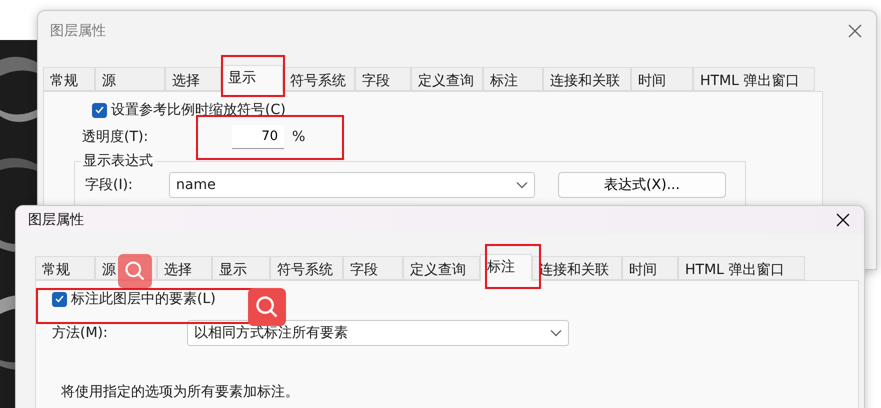 This screenshot has width=881, height=408. I want to click on dropdown-field: name, so click(352, 185).